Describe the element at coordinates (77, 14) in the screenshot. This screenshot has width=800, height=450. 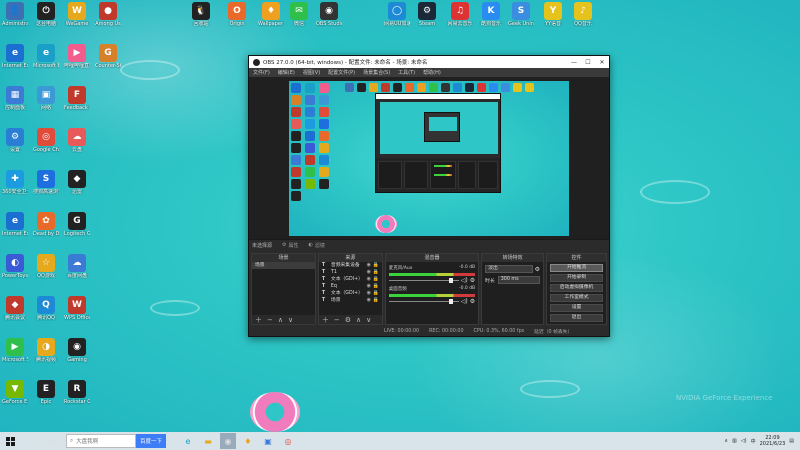
I see `desktop-icon: W WeGame` at that location.